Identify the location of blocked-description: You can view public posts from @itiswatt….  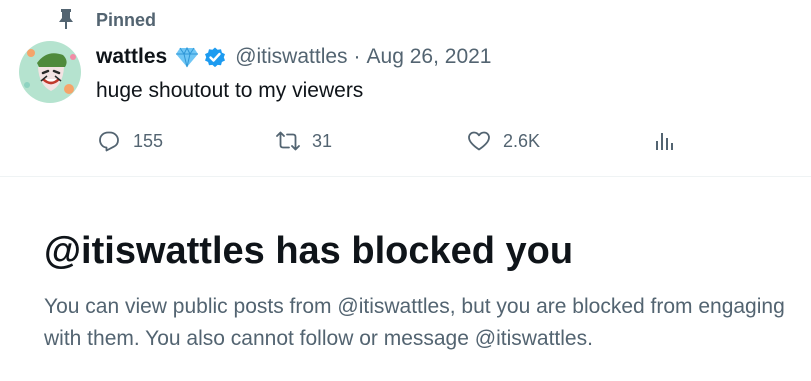
(414, 322).